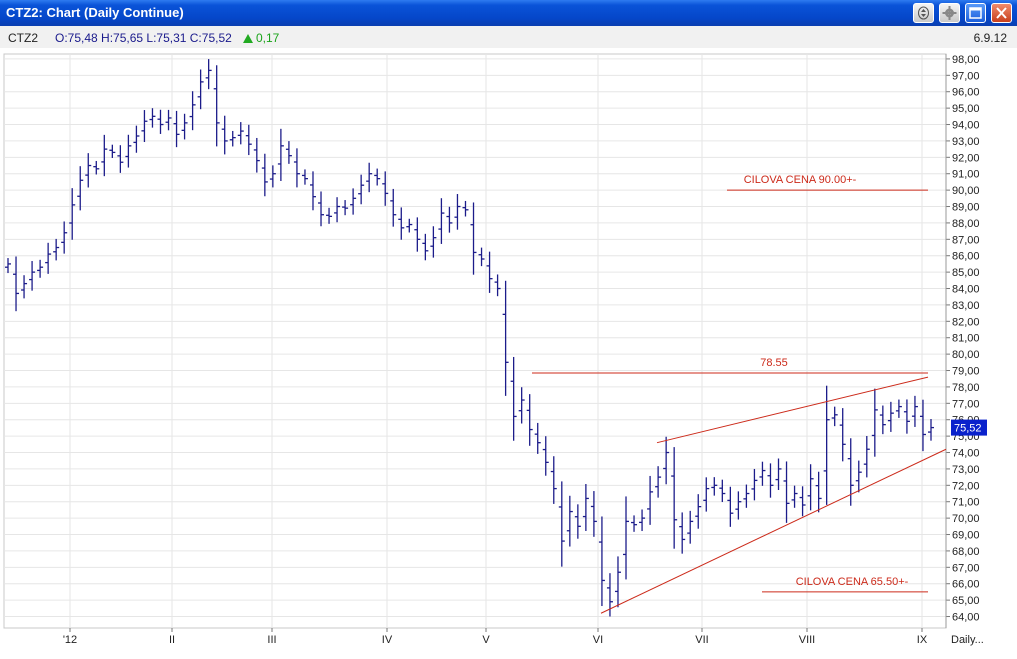 The width and height of the screenshot is (1017, 659). I want to click on close-button, so click(1001, 13).